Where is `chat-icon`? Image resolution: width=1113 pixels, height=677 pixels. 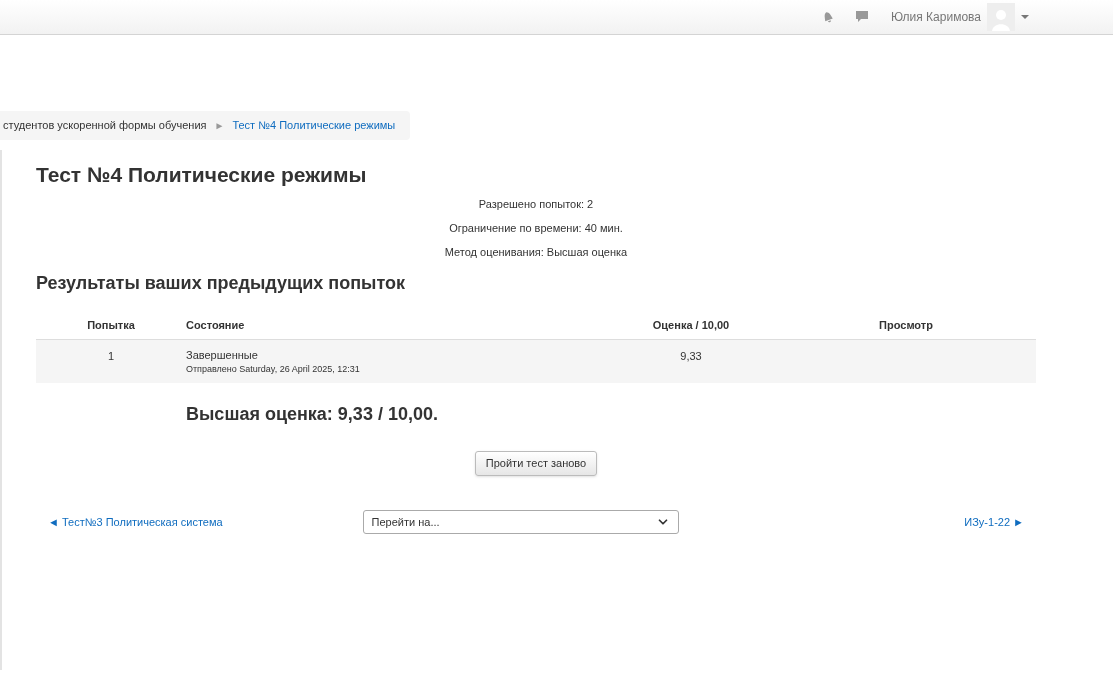 chat-icon is located at coordinates (862, 17).